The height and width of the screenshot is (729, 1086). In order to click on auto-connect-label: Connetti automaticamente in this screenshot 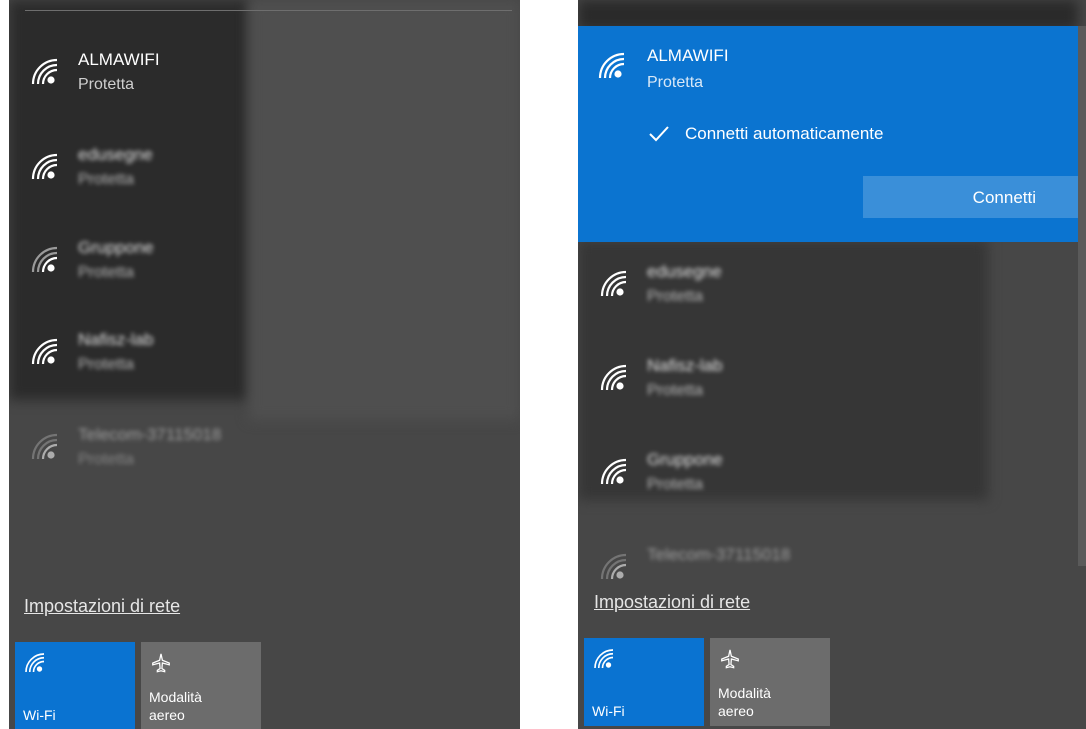, I will do `click(784, 133)`.